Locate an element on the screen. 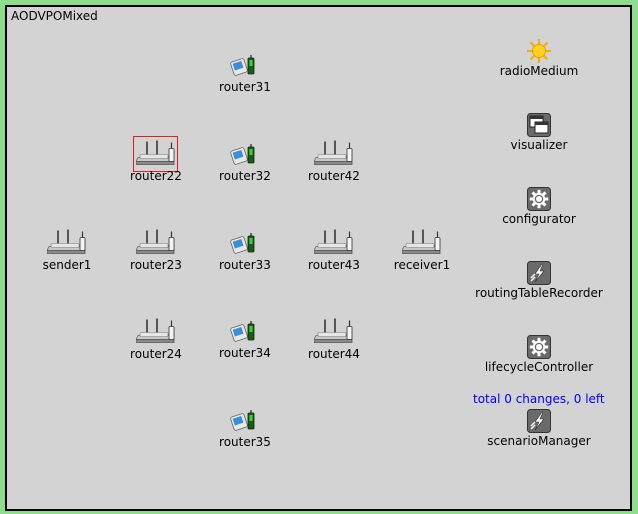 The width and height of the screenshot is (638, 514). node-router33: router33 is located at coordinates (245, 251).